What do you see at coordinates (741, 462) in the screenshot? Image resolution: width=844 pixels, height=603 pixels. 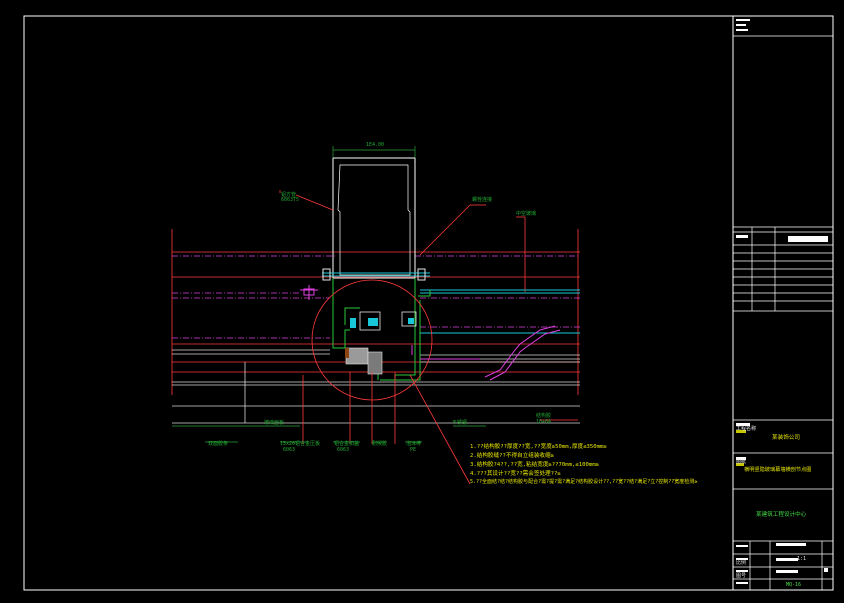 I see `title-drawing-label: 图纸` at bounding box center [741, 462].